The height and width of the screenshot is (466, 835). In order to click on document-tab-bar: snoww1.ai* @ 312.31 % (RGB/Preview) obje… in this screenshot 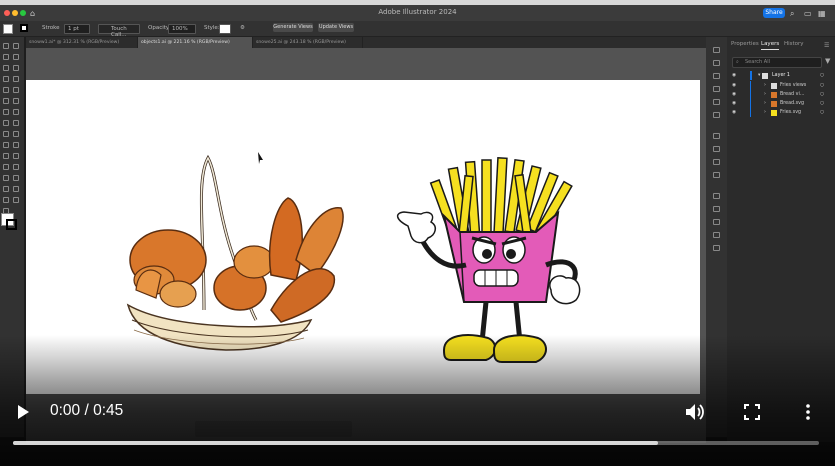, I will do `click(366, 42)`.